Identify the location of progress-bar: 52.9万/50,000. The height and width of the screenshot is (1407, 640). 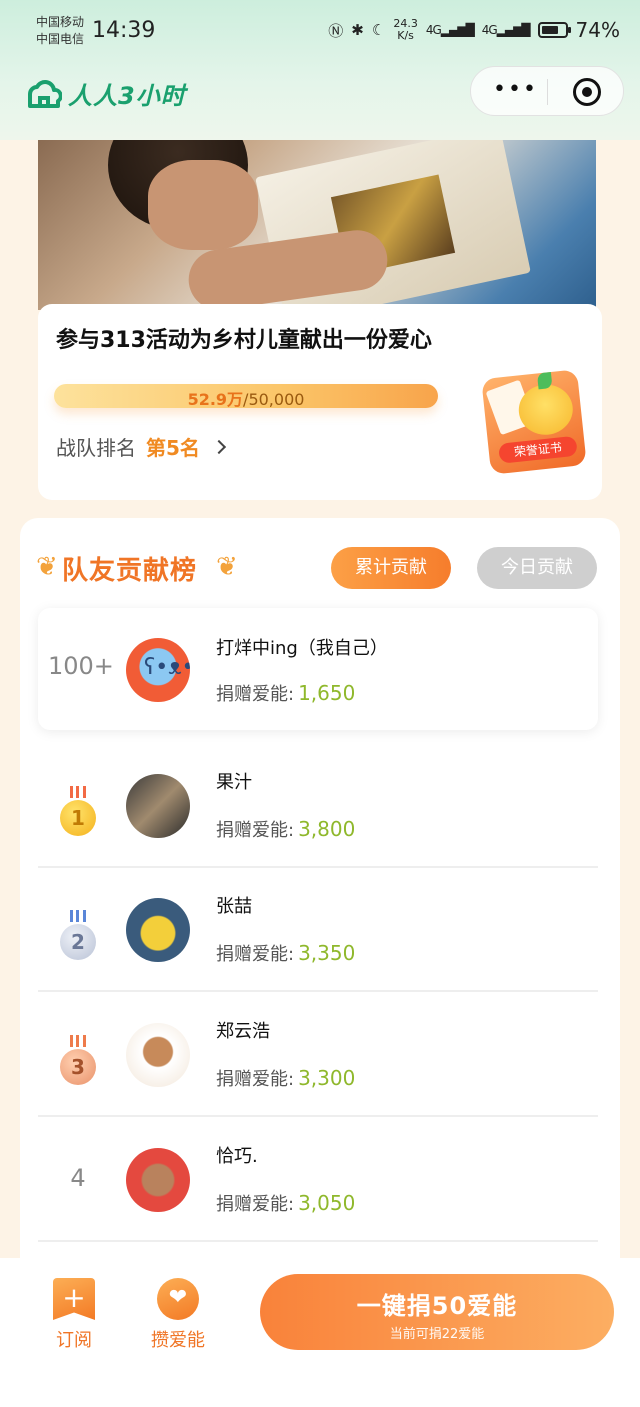
(246, 397).